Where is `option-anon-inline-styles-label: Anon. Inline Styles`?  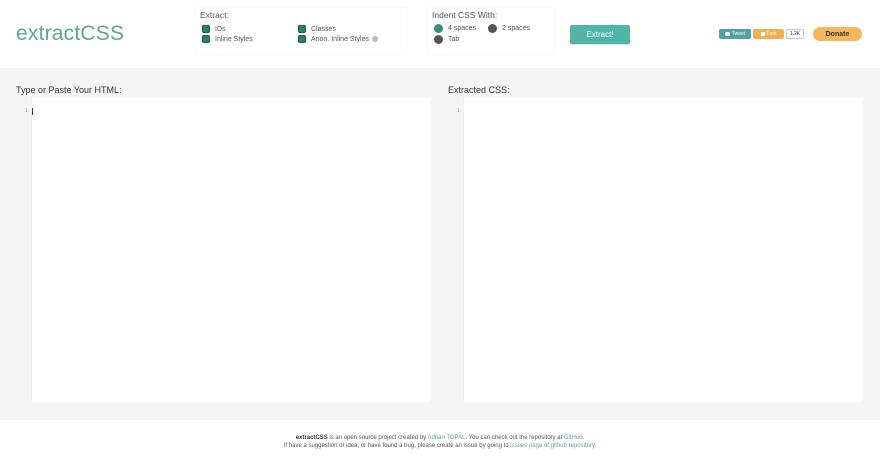
option-anon-inline-styles-label: Anon. Inline Styles is located at coordinates (340, 39).